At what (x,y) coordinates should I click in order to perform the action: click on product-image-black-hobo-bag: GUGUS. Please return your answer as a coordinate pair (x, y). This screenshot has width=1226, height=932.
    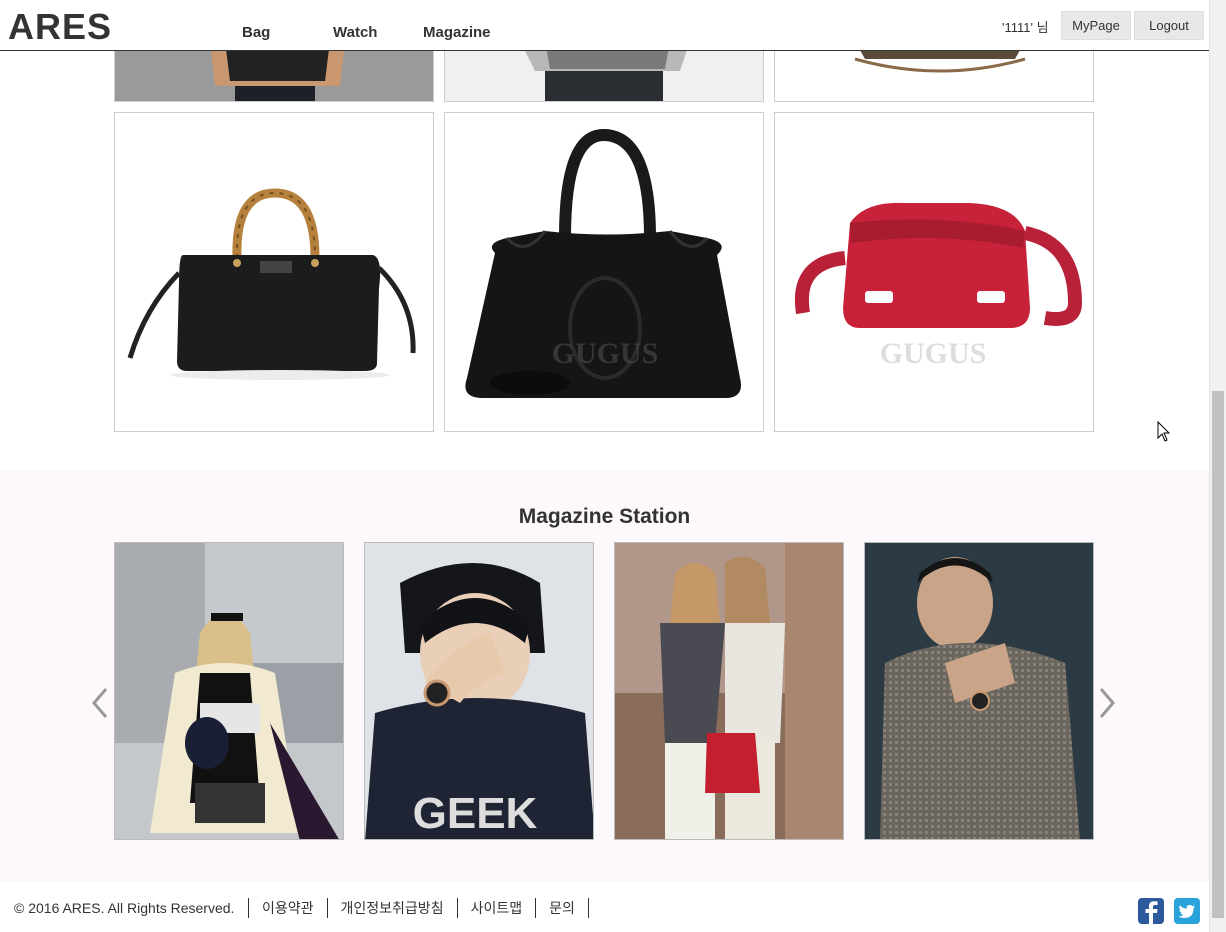
    Looking at the image, I should click on (604, 272).